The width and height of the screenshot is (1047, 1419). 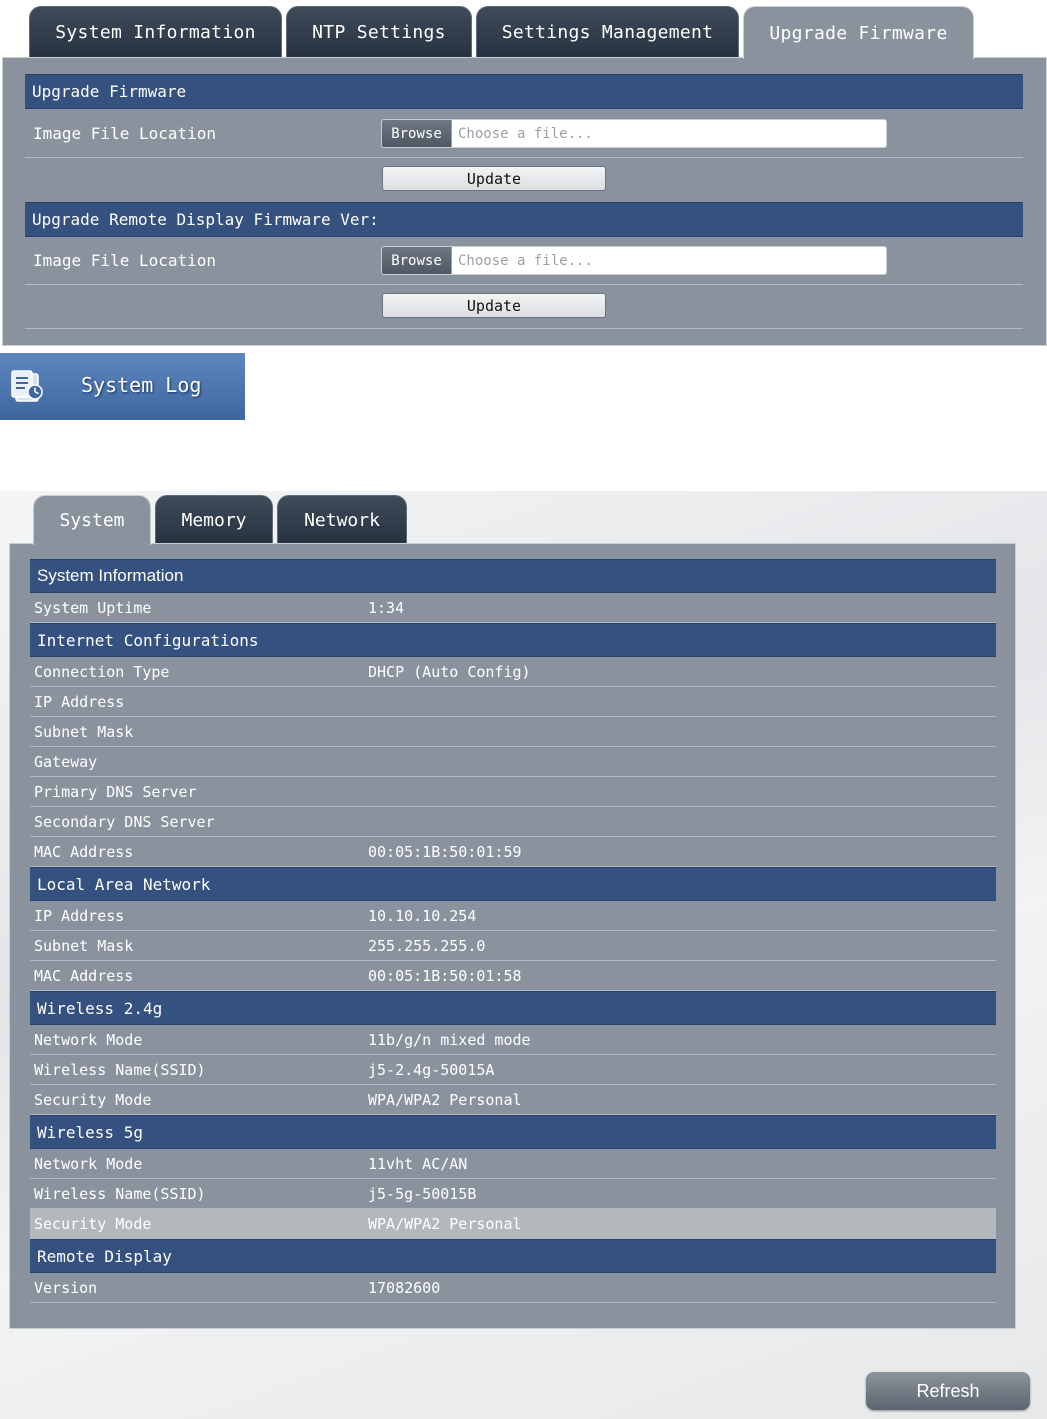 What do you see at coordinates (125, 133) in the screenshot?
I see `image-file-location-label: Image File Location` at bounding box center [125, 133].